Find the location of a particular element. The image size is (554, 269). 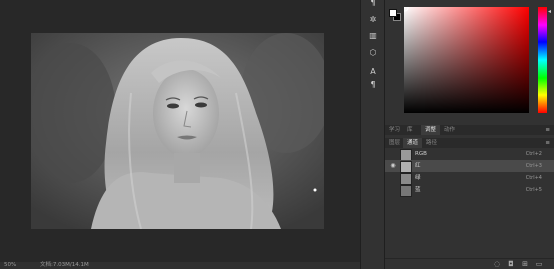

channel-row: 绿 Ctrl+4 is located at coordinates (469, 178).